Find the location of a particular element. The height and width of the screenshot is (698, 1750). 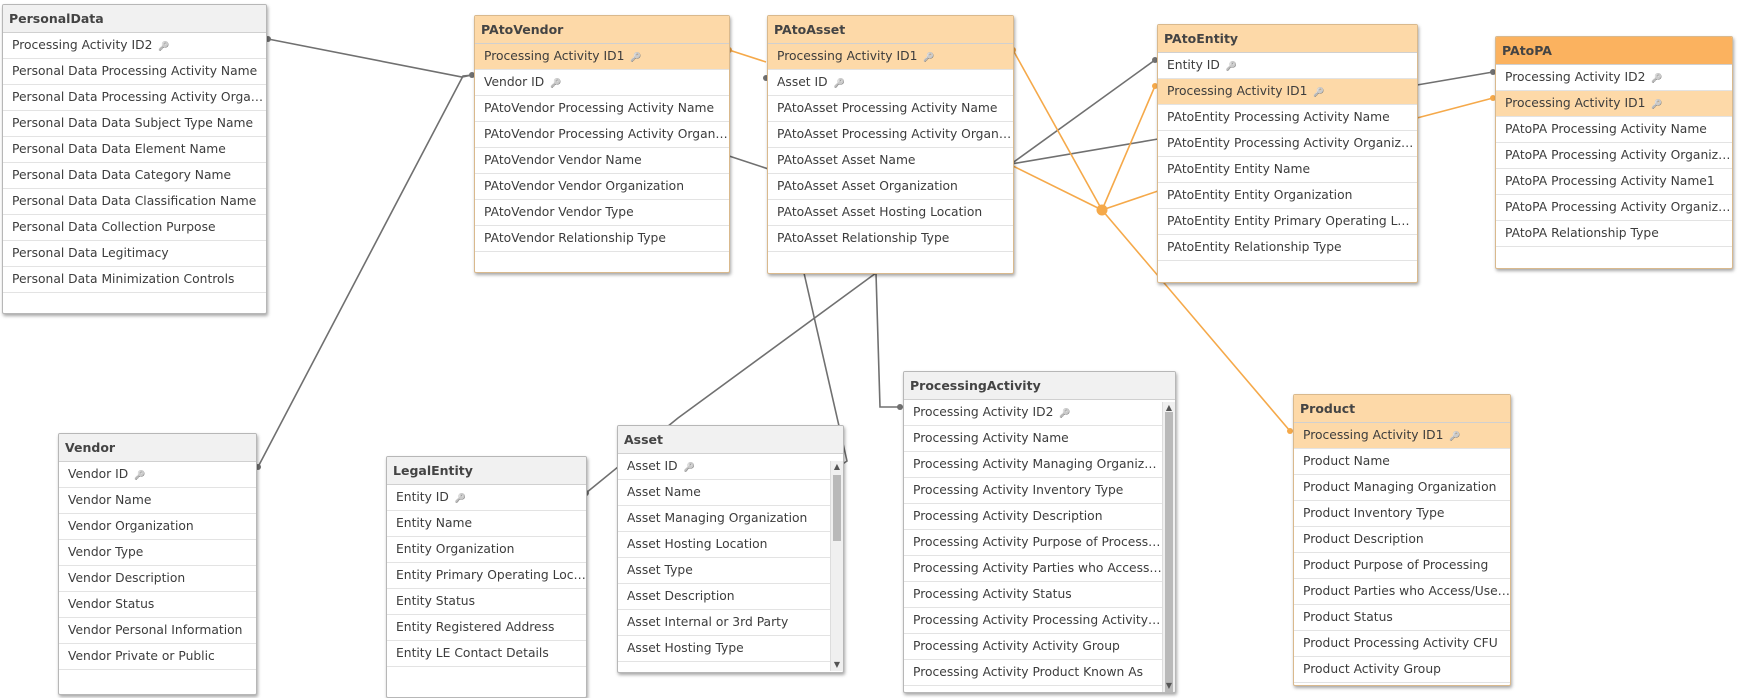

table-title: ProcessingActivity is located at coordinates (1039, 386).